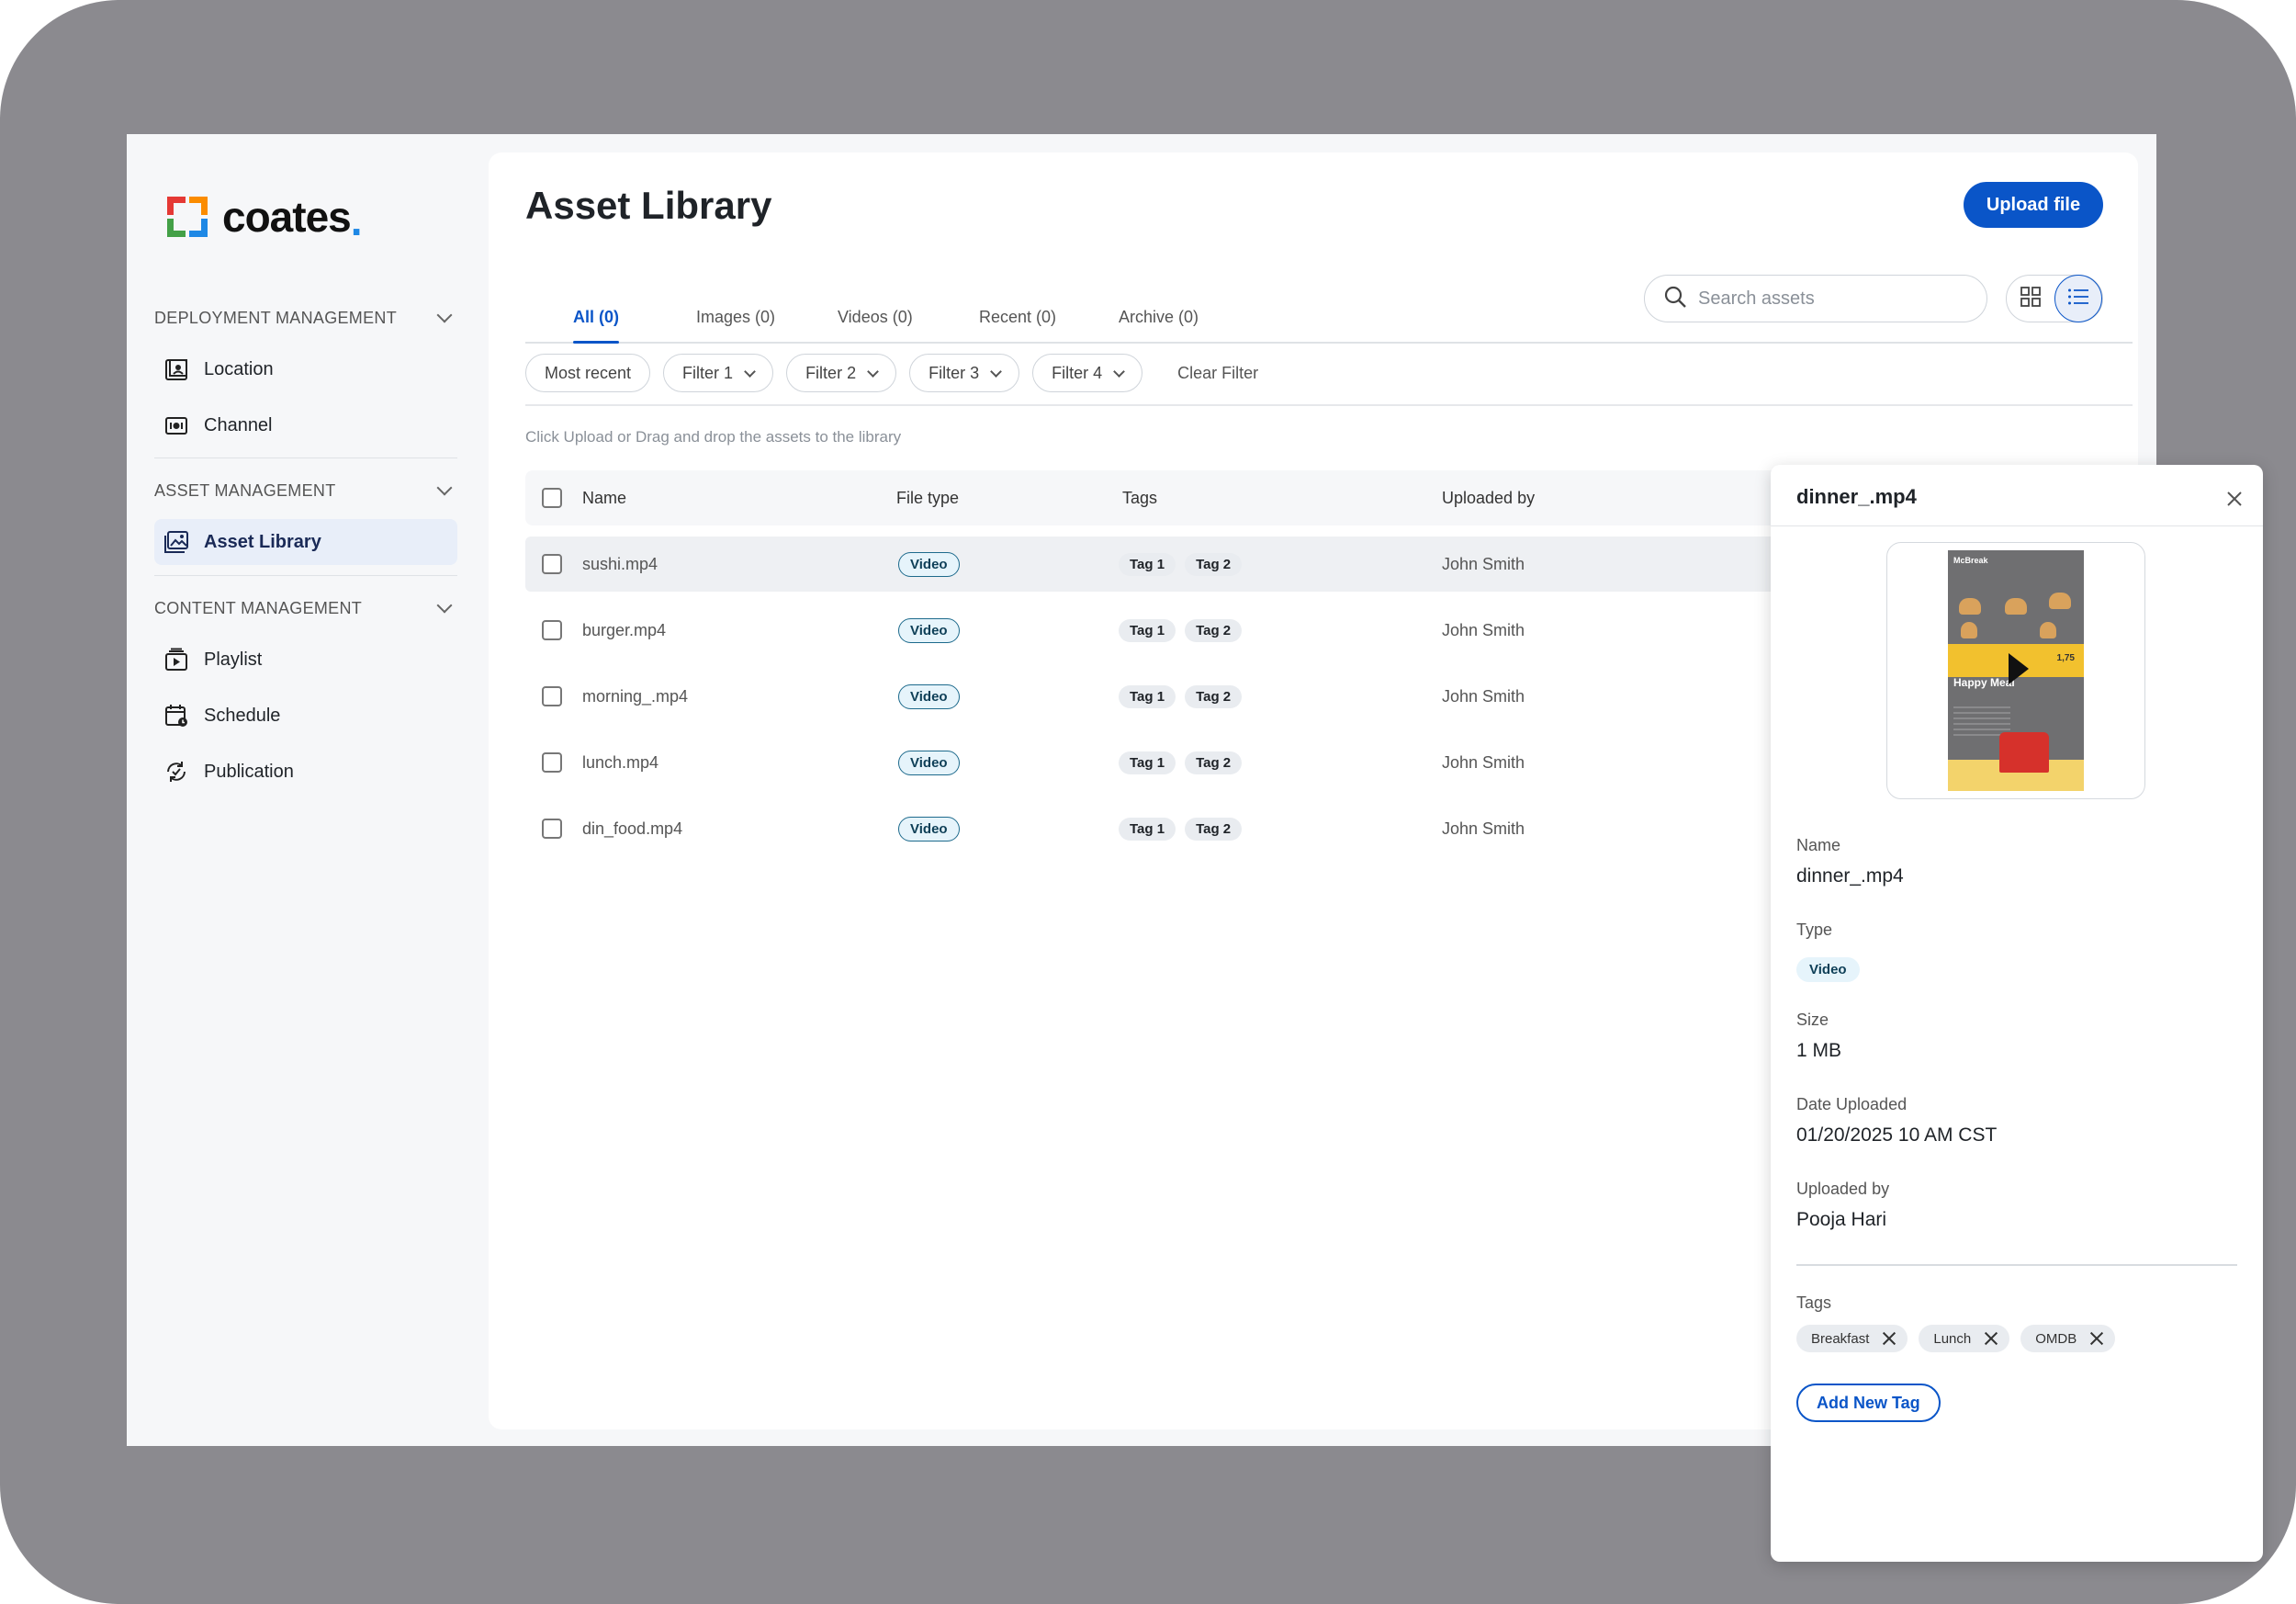  What do you see at coordinates (1017, 317) in the screenshot?
I see `tab-recent: Recent (0)` at bounding box center [1017, 317].